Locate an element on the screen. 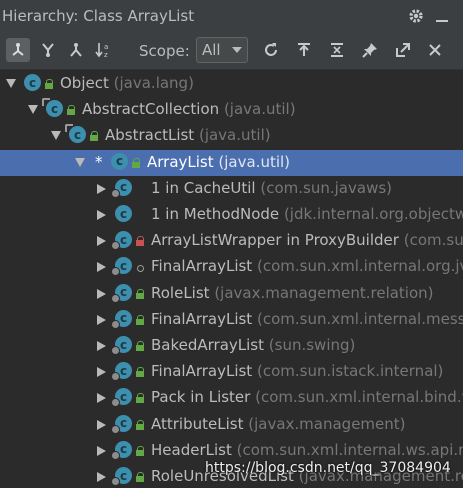 This screenshot has height=488, width=463. tree-row-label: ArrayListWrapper in ProxyBuilder (com.su is located at coordinates (307, 240).